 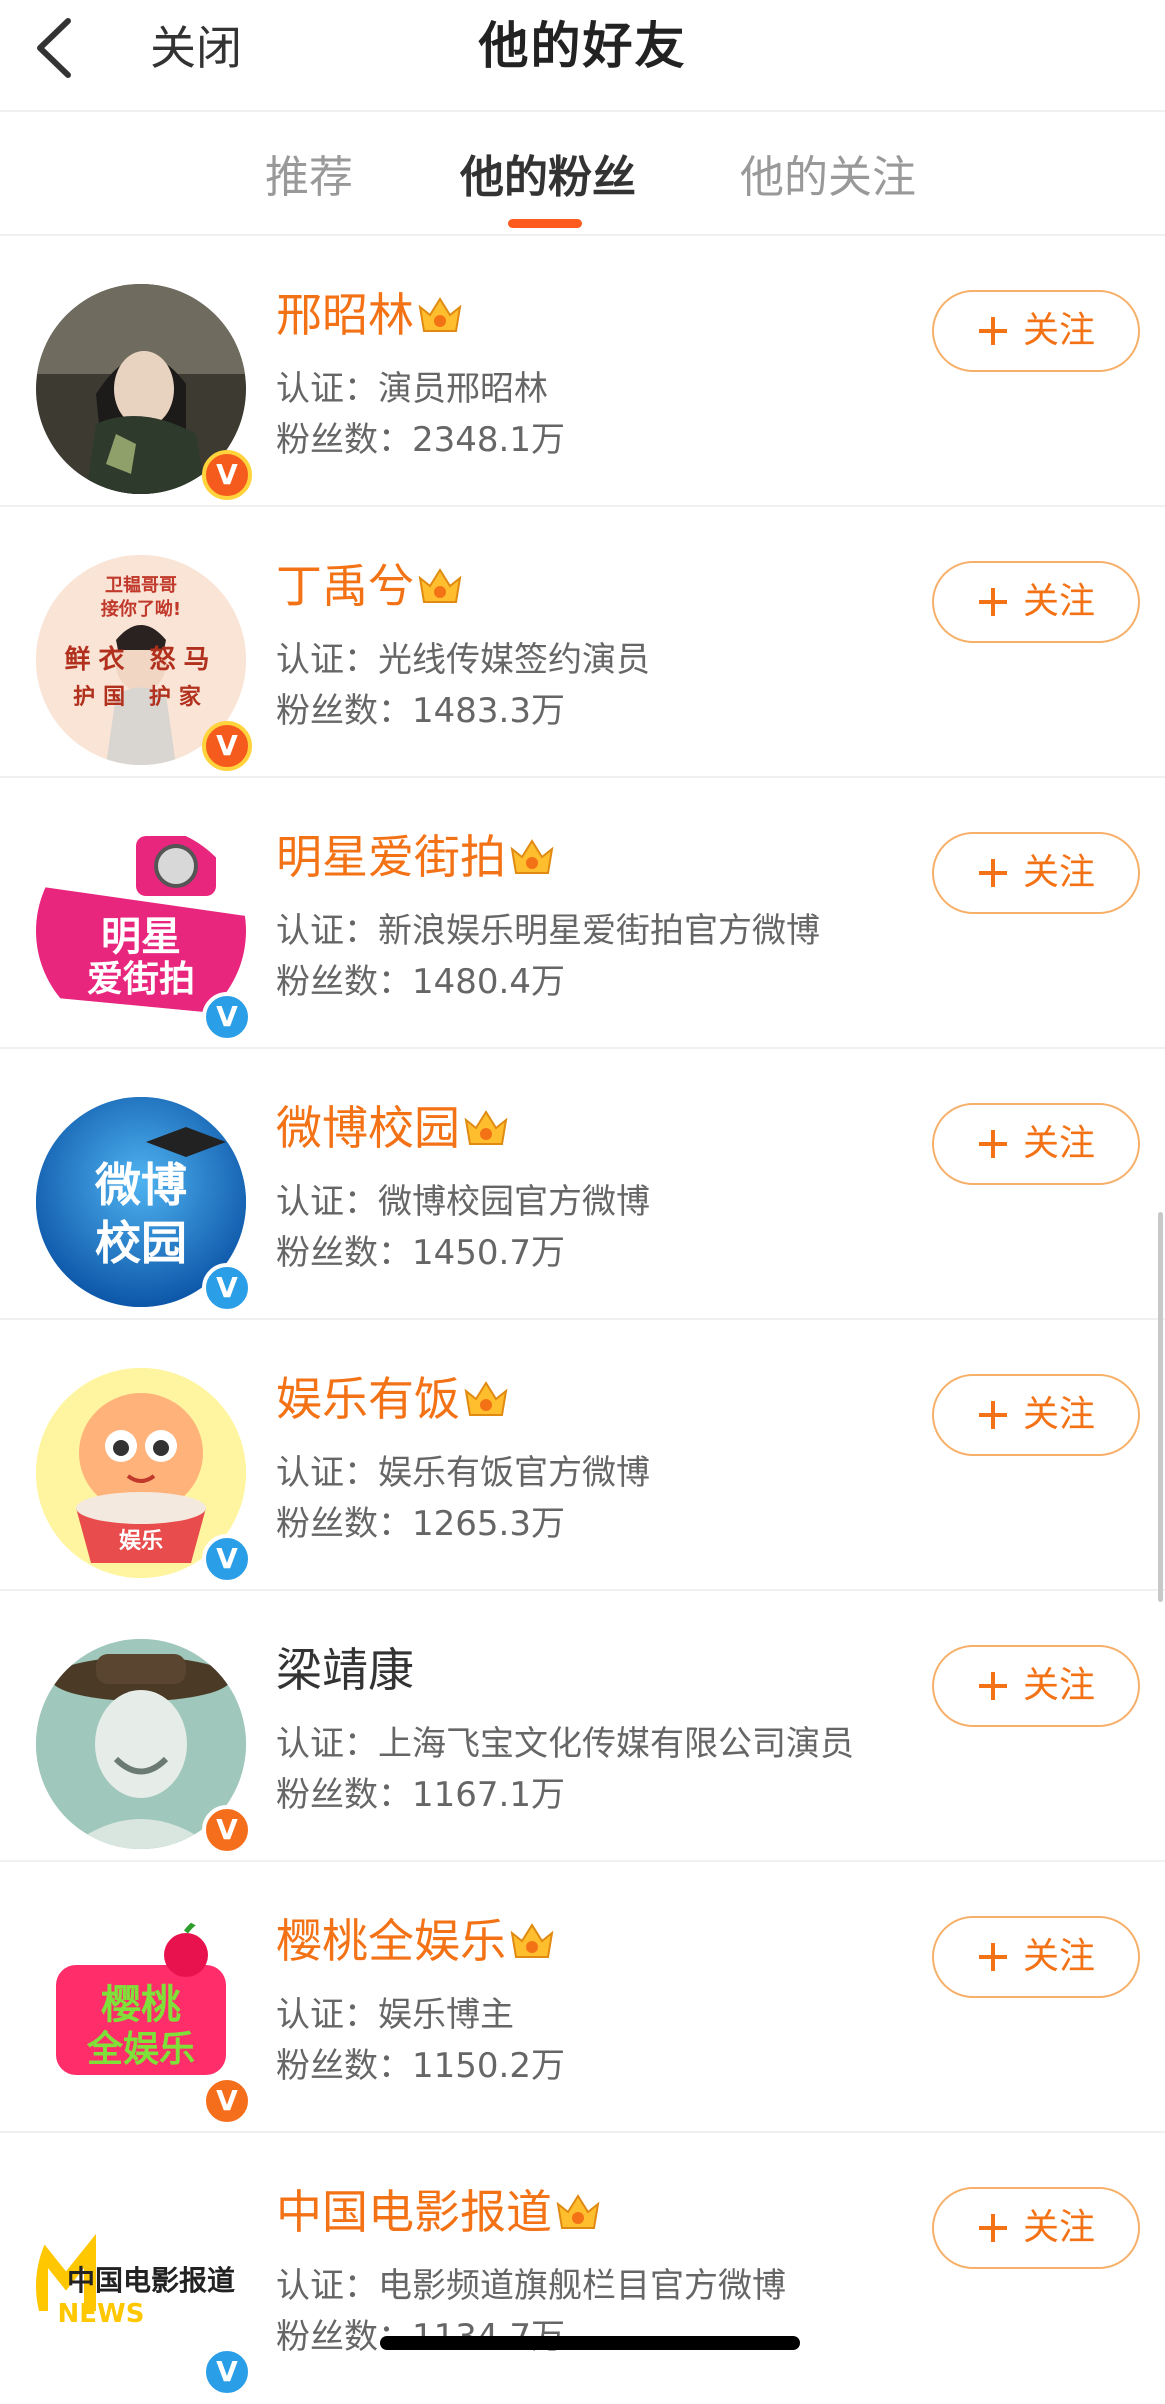 What do you see at coordinates (420, 1524) in the screenshot?
I see `fans-count: 粉丝数：1265.3万` at bounding box center [420, 1524].